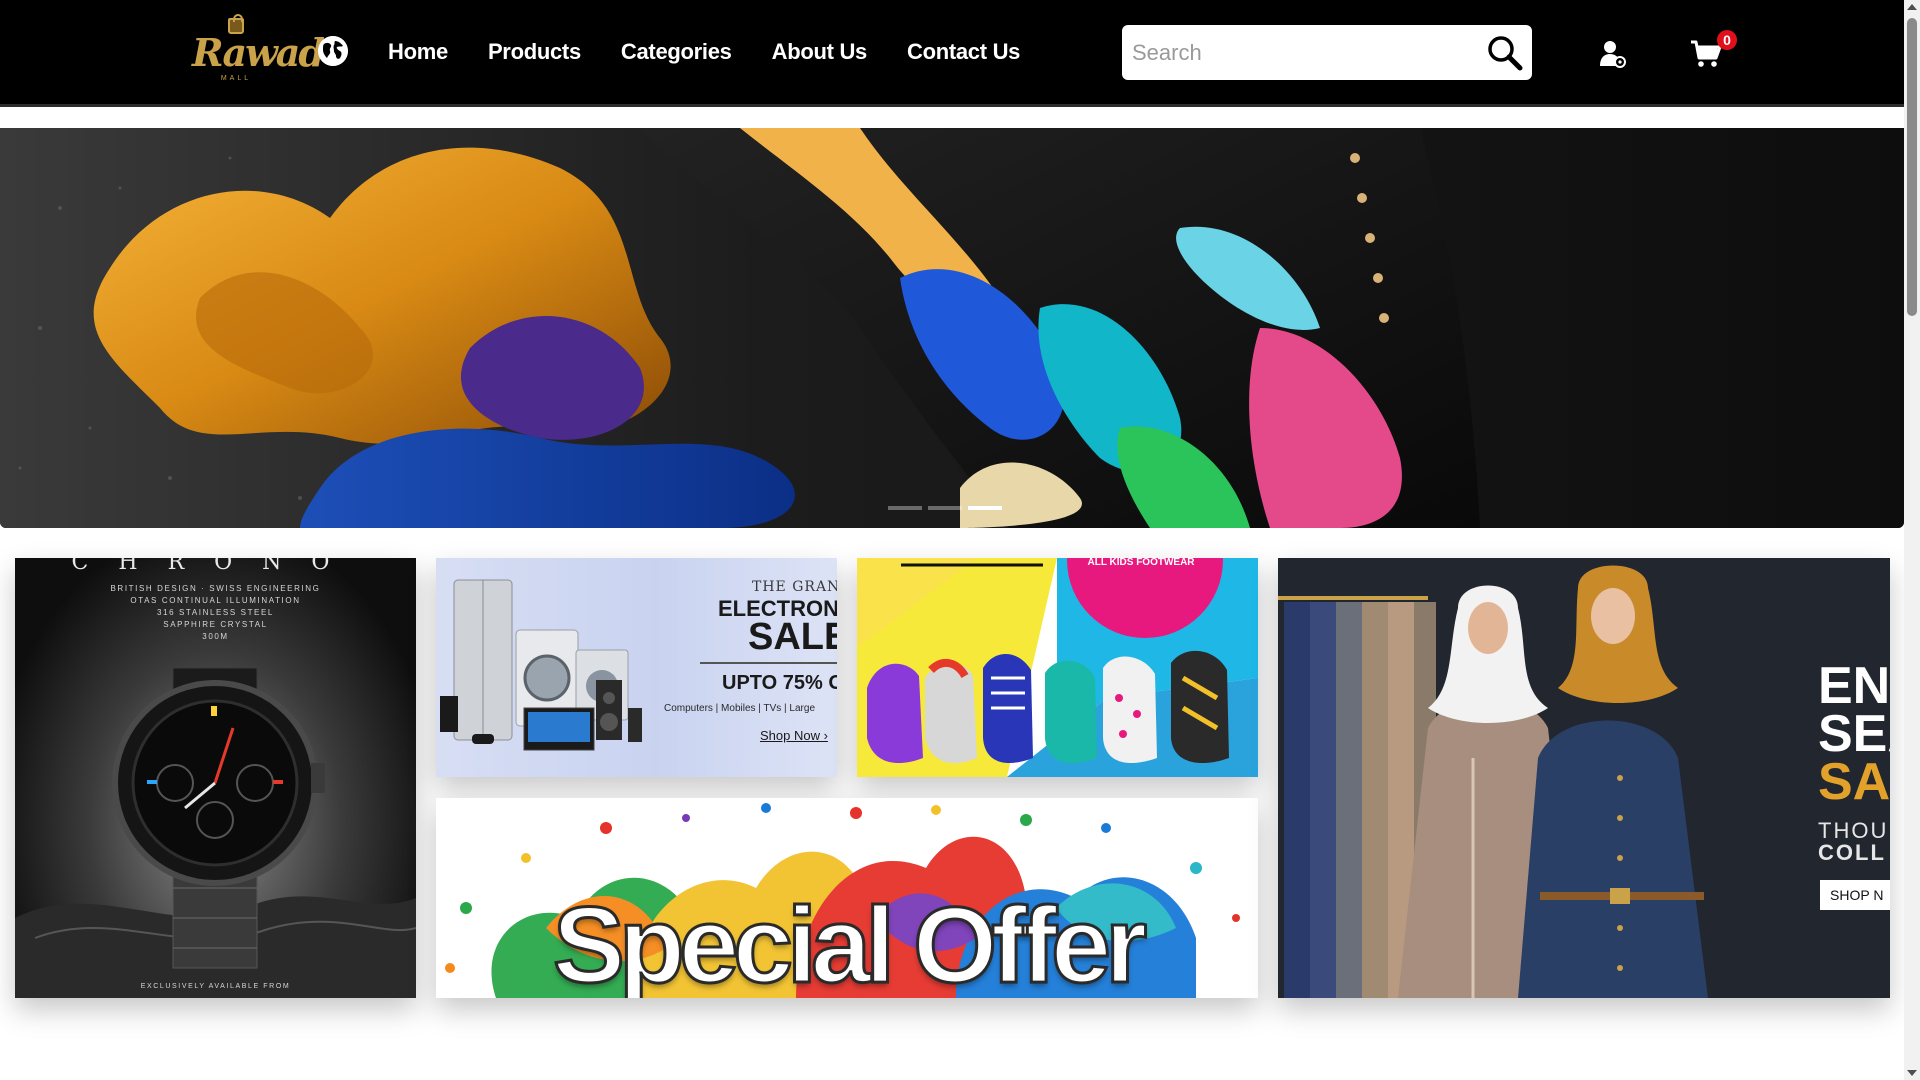 The height and width of the screenshot is (1080, 1920). What do you see at coordinates (985, 508) in the screenshot?
I see `carousel-dot-active` at bounding box center [985, 508].